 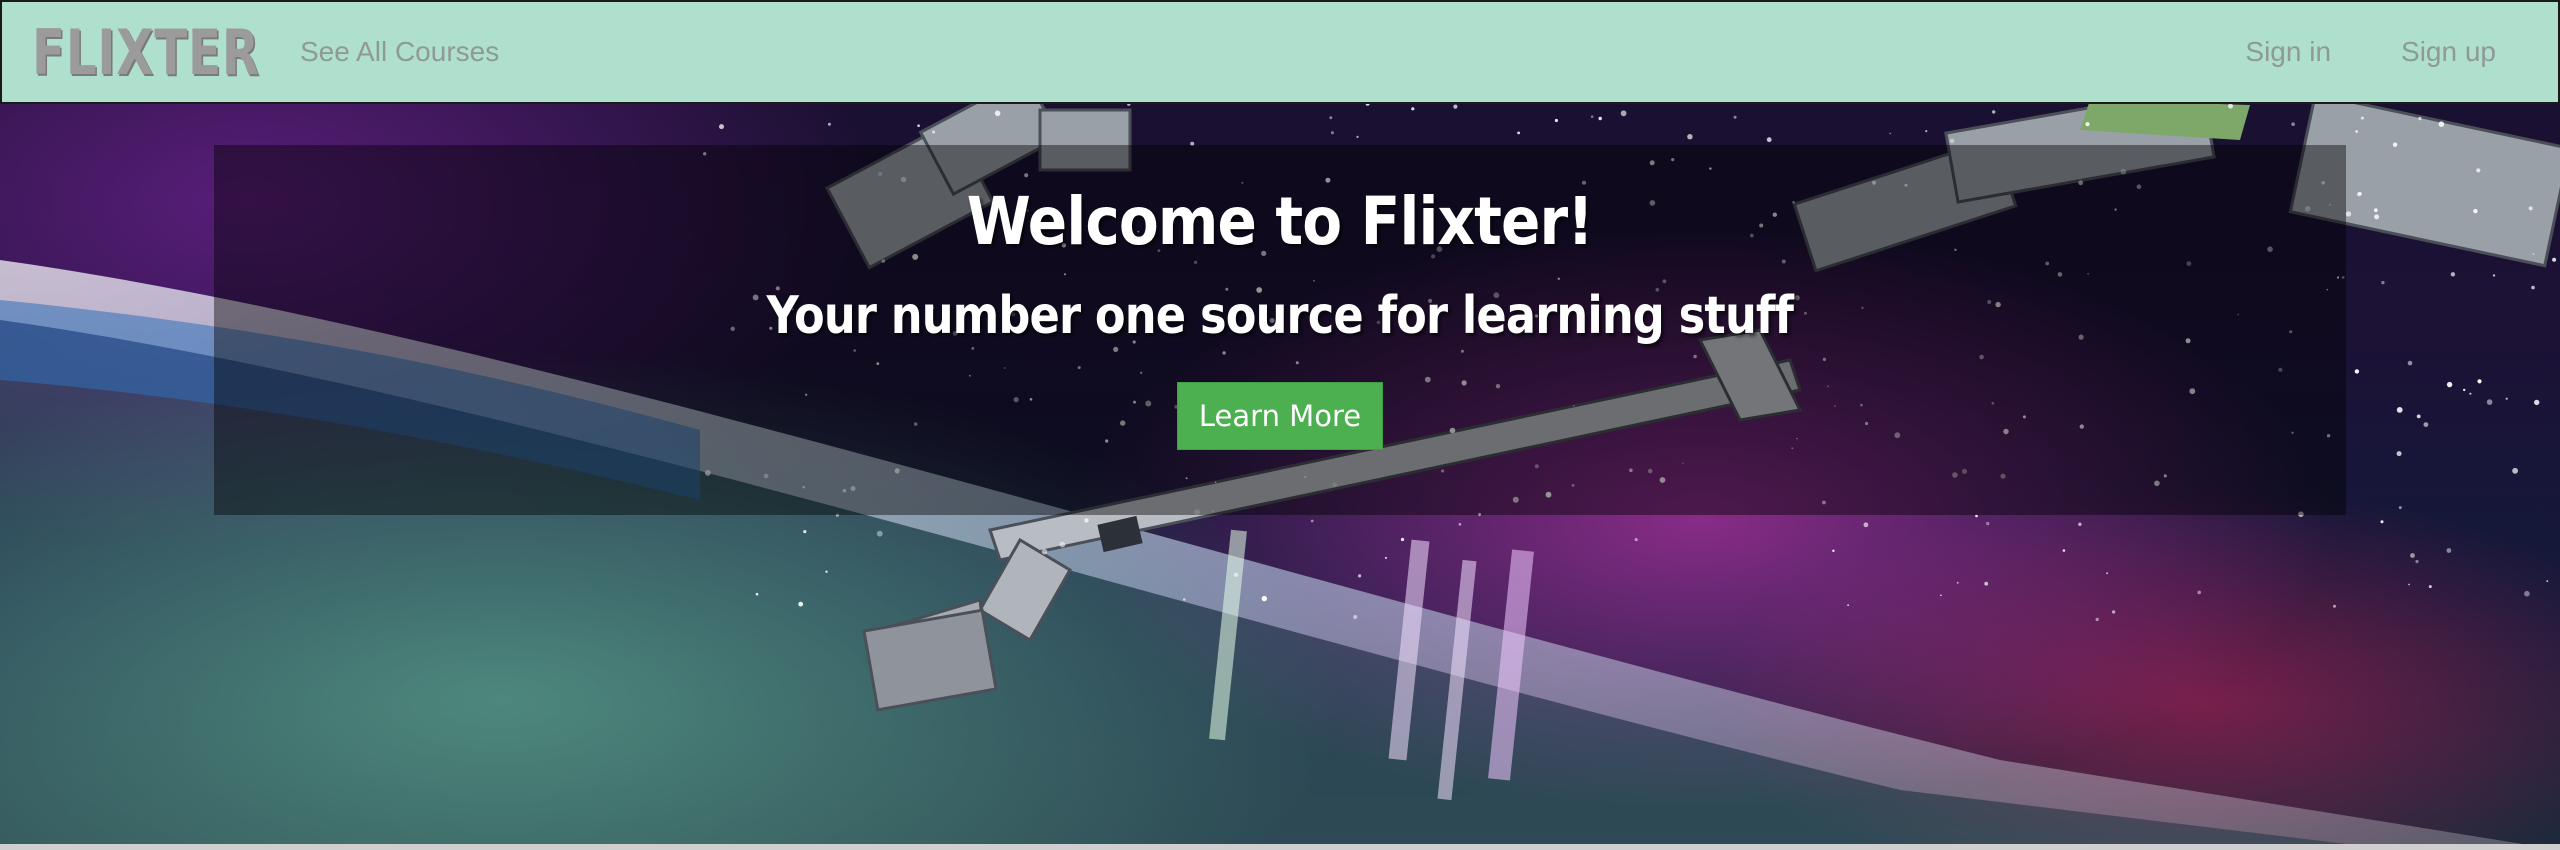 I want to click on auth-links: Sign in Sign up, so click(x=2386, y=52).